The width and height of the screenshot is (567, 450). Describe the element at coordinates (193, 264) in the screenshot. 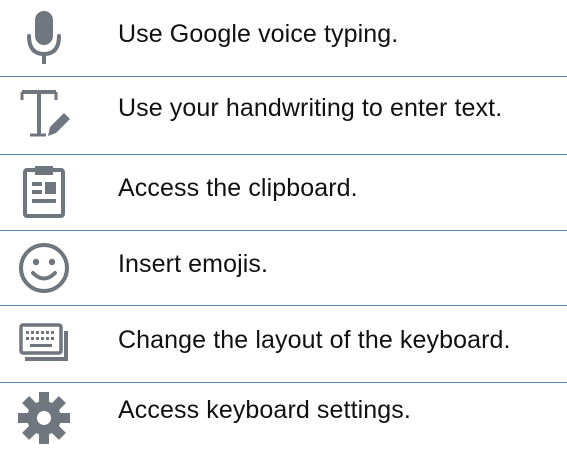

I see `feature-label: Insert emojis.` at that location.